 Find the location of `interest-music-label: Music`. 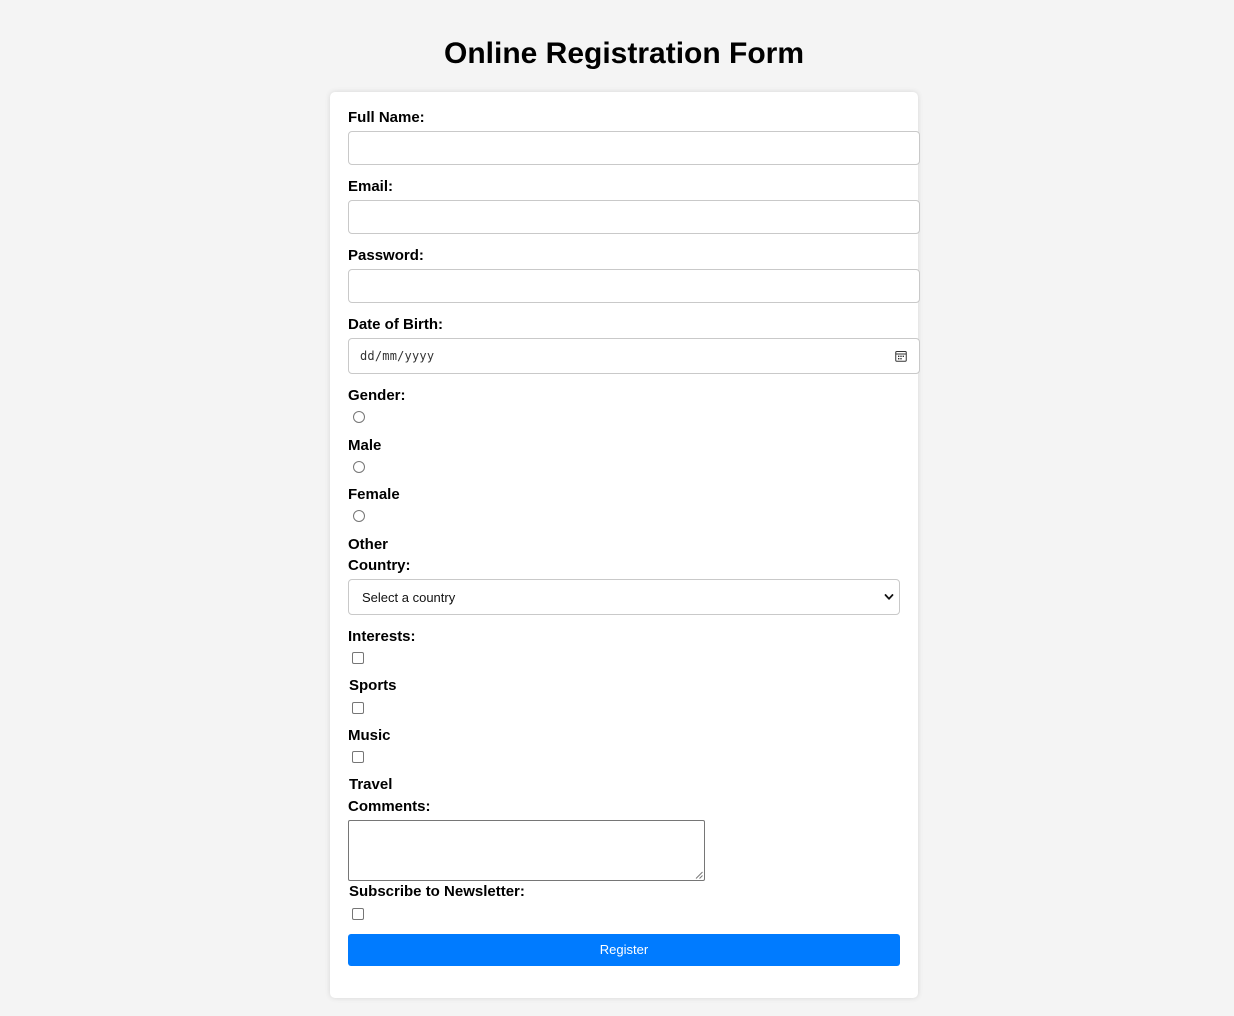

interest-music-label: Music is located at coordinates (369, 735).